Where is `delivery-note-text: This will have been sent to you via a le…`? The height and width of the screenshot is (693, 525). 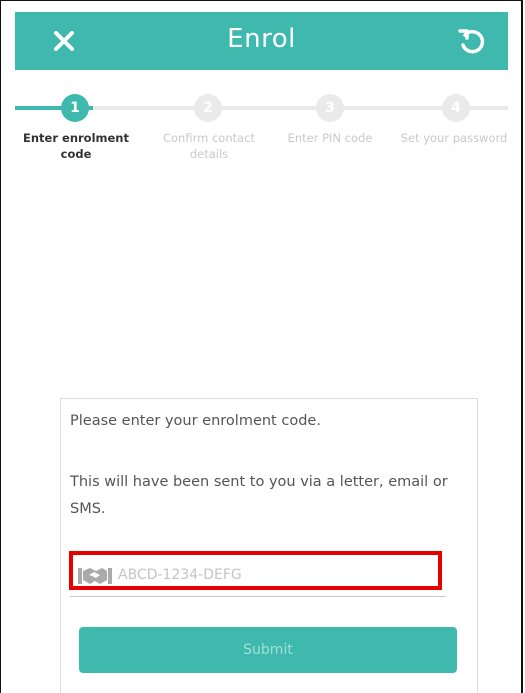
delivery-note-text: This will have been sent to you via a le… is located at coordinates (259, 495).